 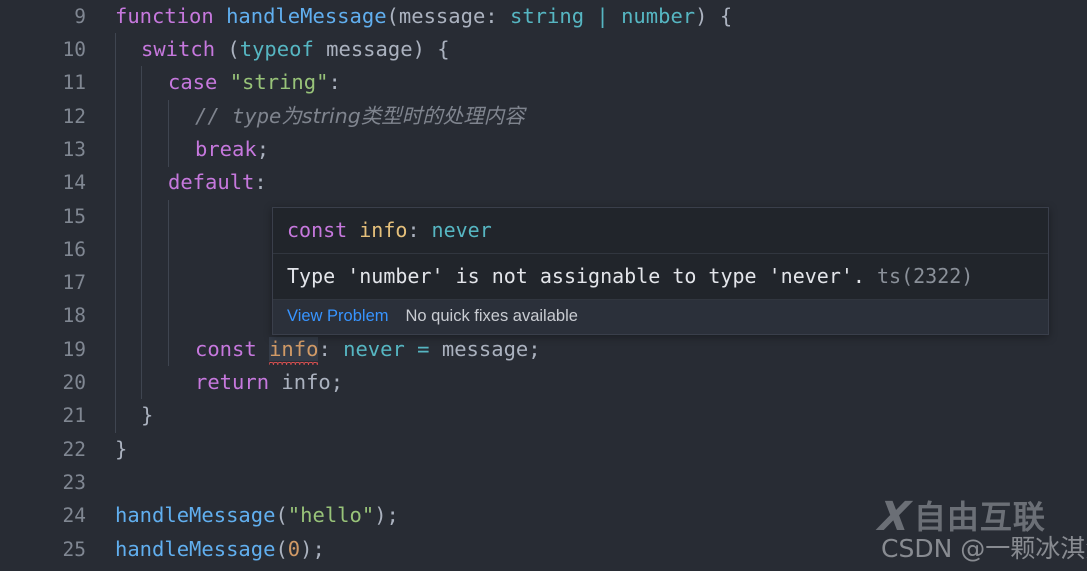 I want to click on keyword-break: break, so click(x=226, y=149).